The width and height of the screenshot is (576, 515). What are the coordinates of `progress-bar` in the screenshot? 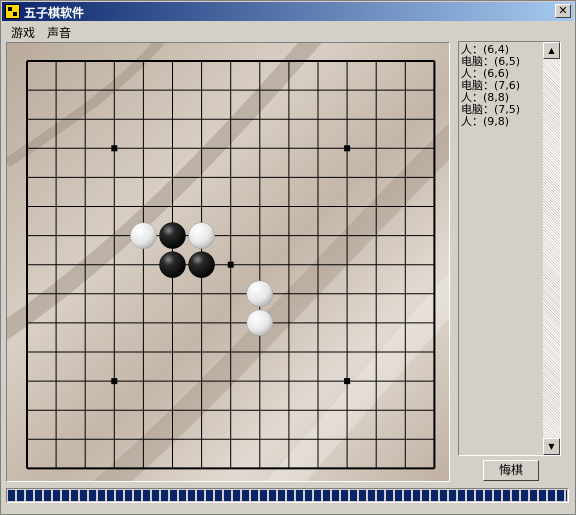 It's located at (287, 495).